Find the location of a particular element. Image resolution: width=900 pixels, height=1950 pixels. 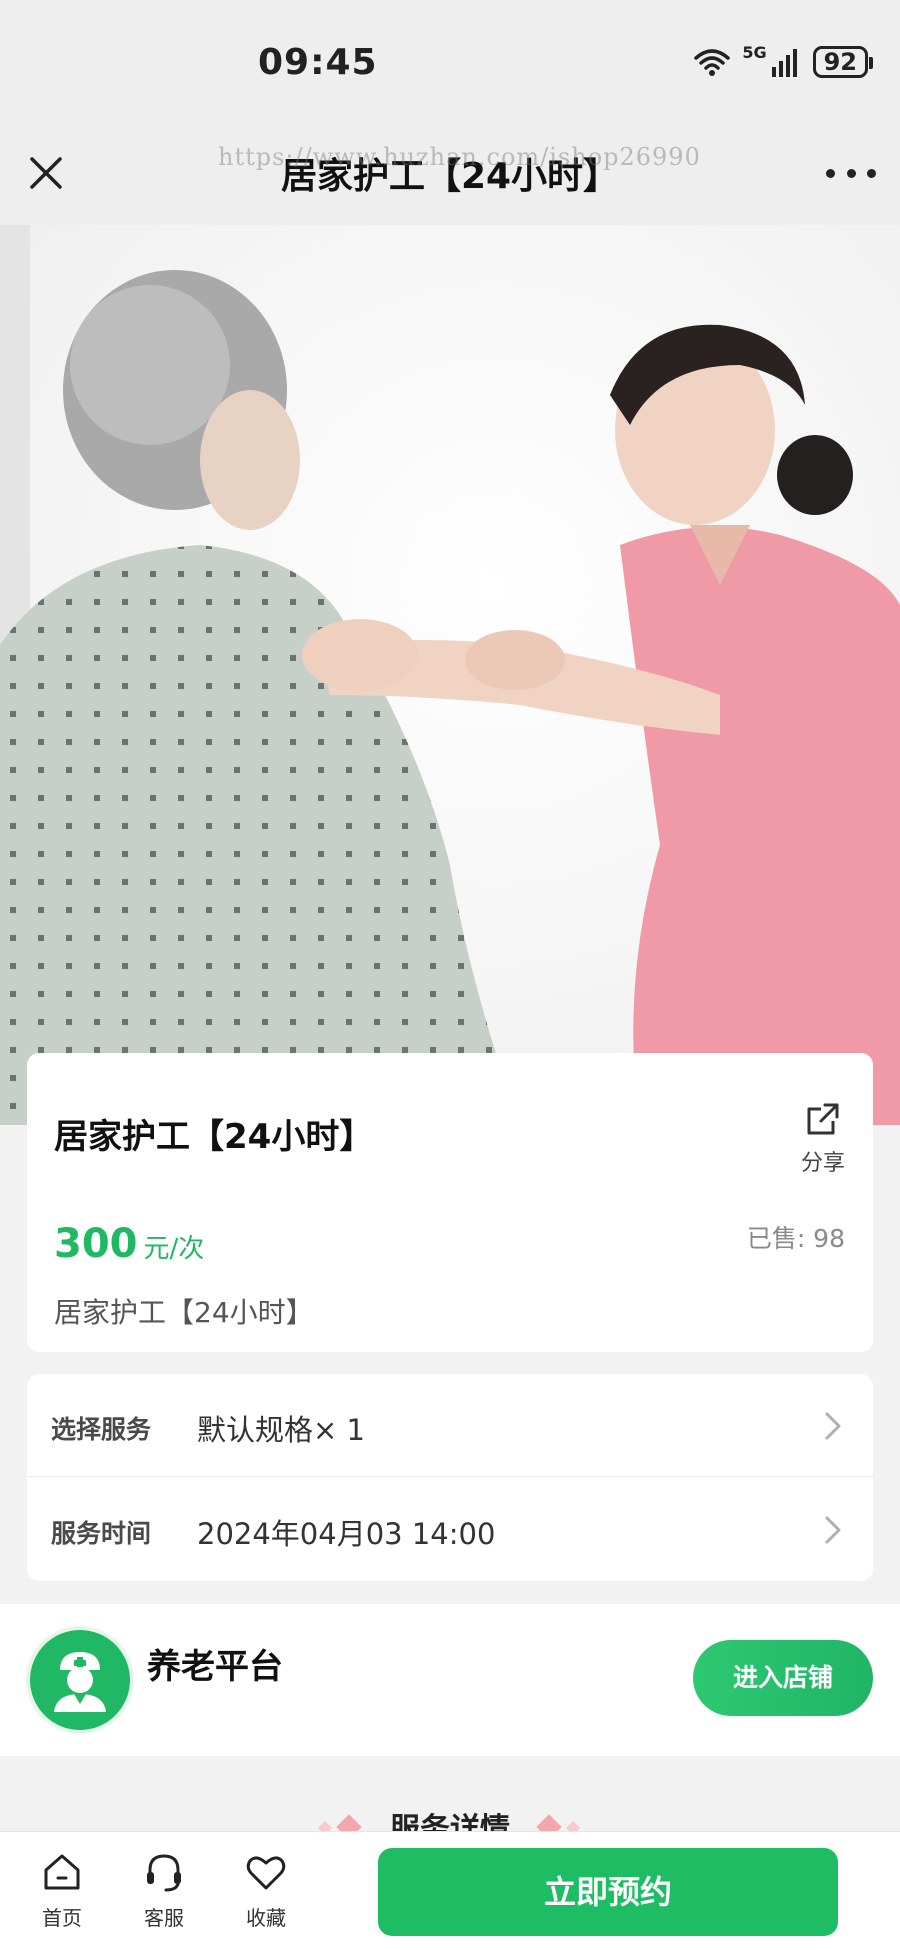

book-now-button: 立即预约 is located at coordinates (608, 1892).